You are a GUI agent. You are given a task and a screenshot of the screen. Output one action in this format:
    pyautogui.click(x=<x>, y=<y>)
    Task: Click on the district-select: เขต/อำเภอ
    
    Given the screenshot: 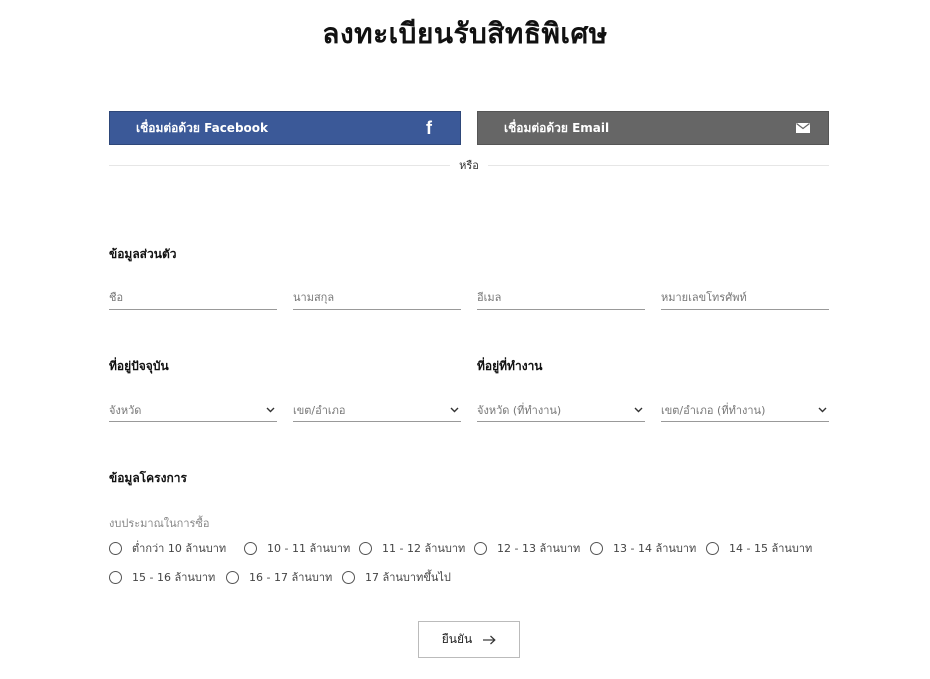 What is the action you would take?
    pyautogui.click(x=377, y=410)
    